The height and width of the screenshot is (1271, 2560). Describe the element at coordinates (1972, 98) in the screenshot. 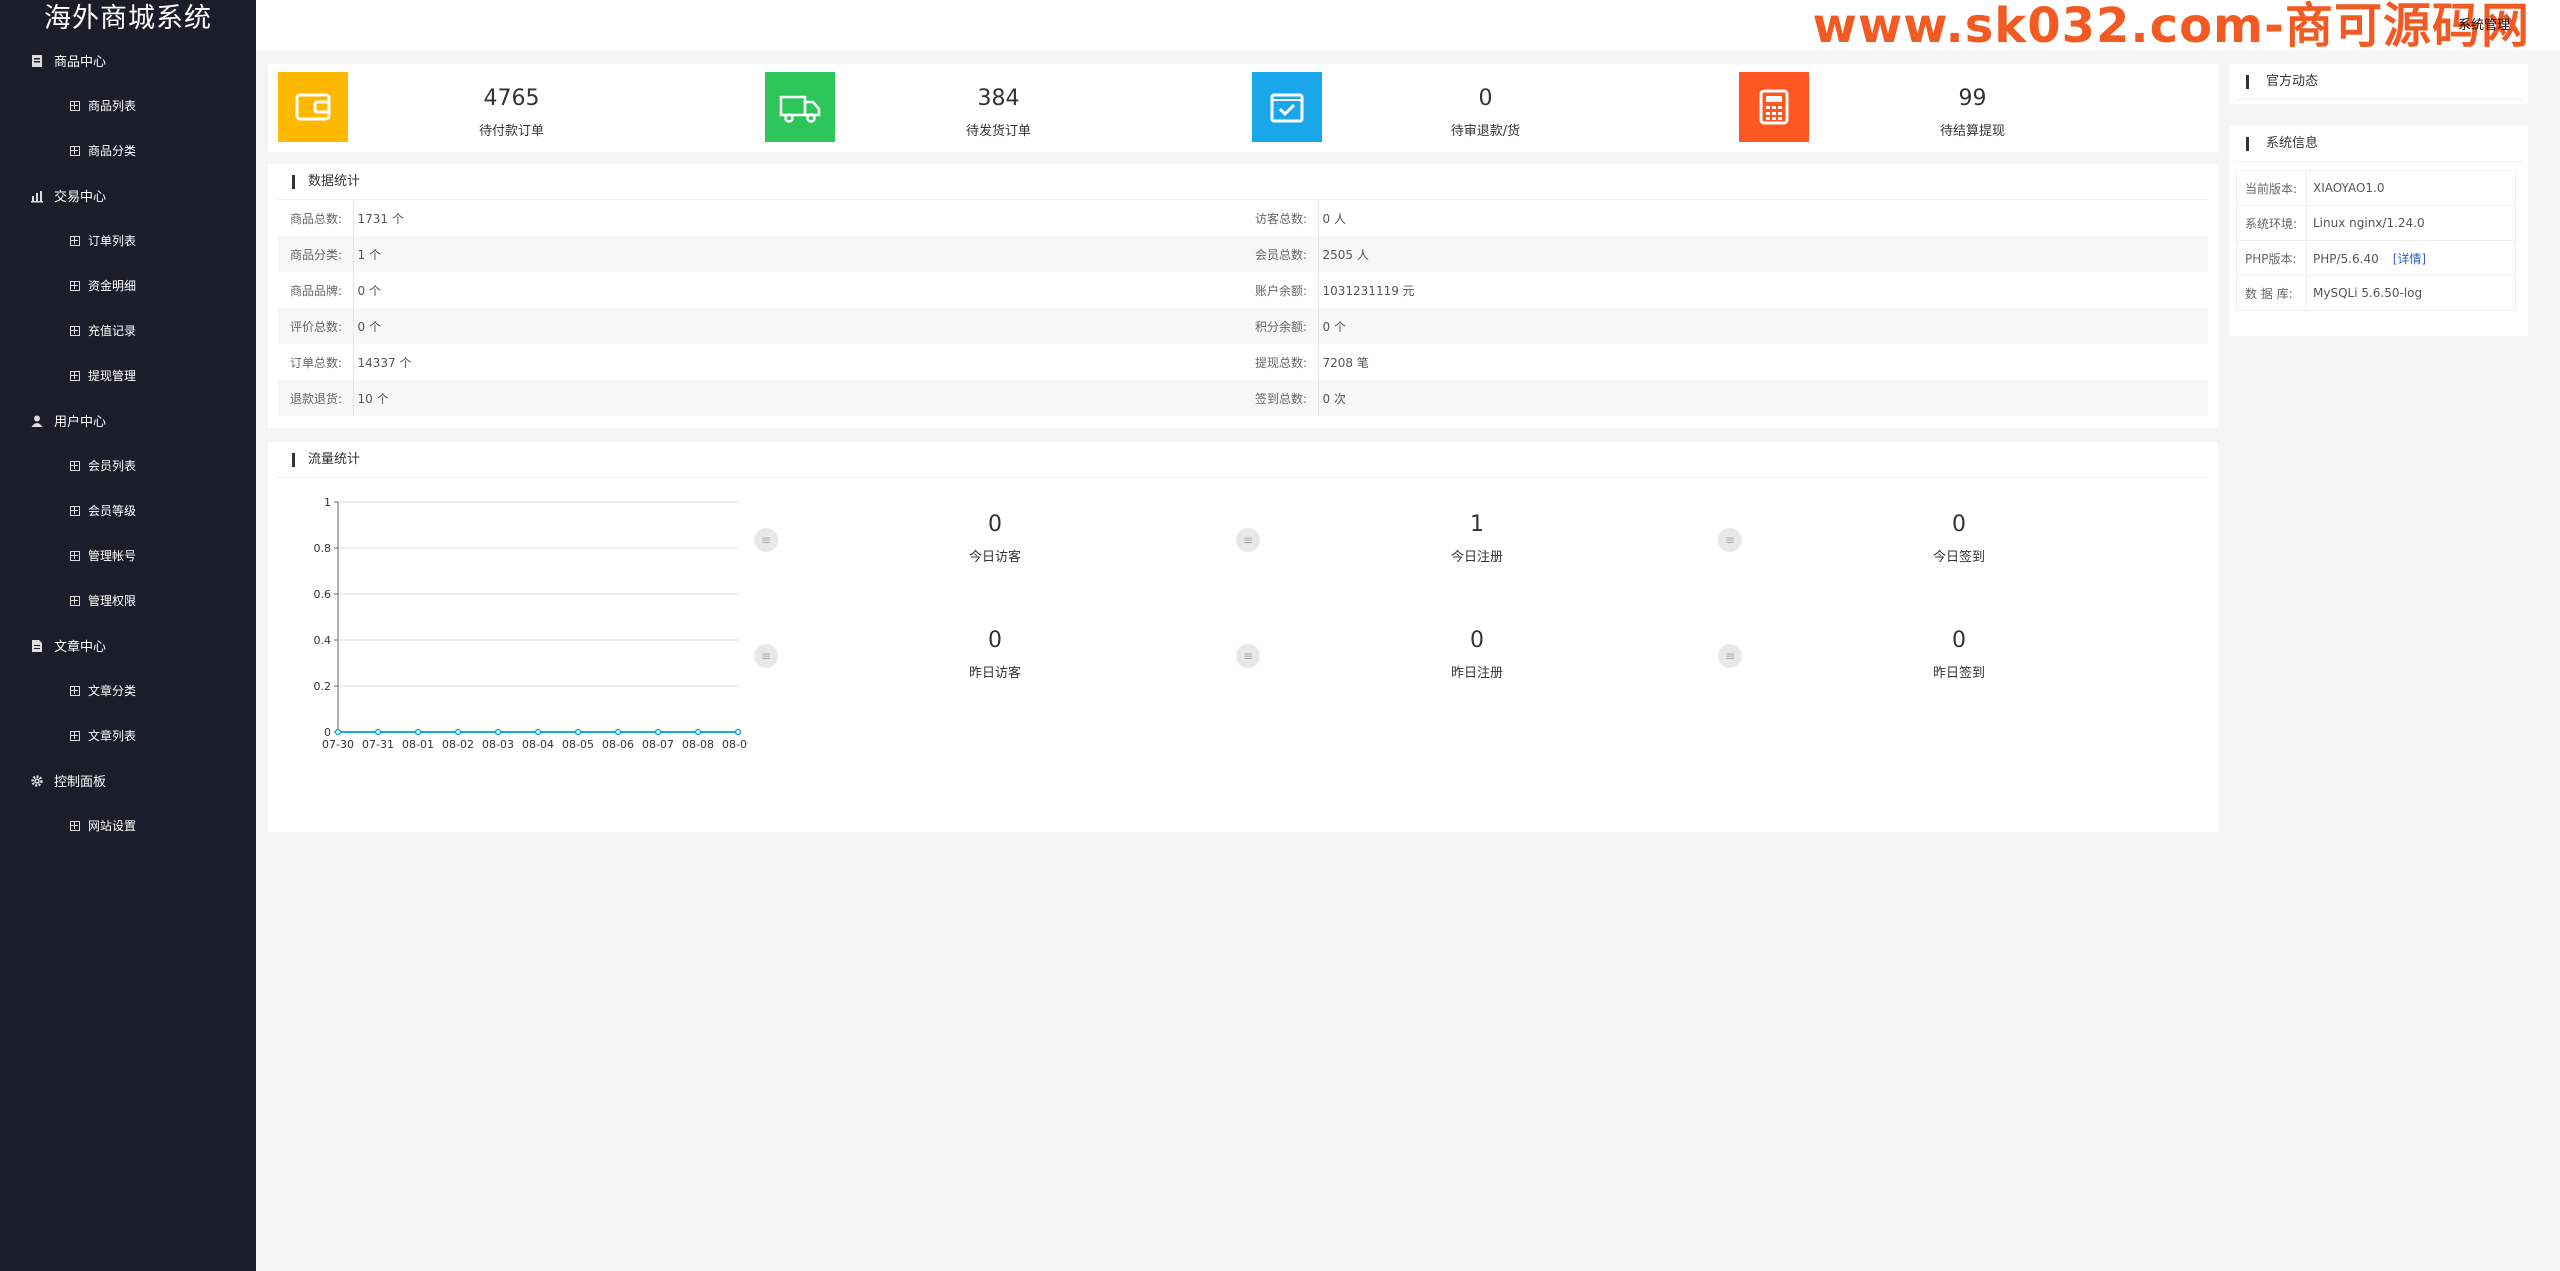

I see `stat-value: 99` at that location.